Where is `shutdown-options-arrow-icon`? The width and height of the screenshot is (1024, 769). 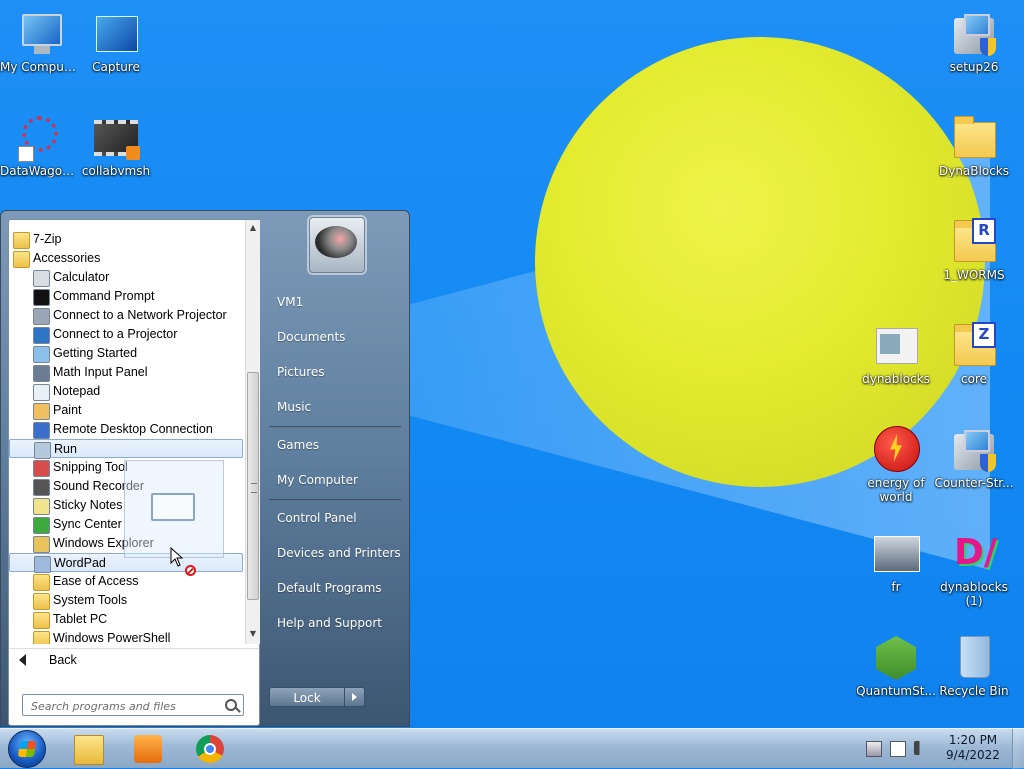
shutdown-options-arrow-icon is located at coordinates (355, 697).